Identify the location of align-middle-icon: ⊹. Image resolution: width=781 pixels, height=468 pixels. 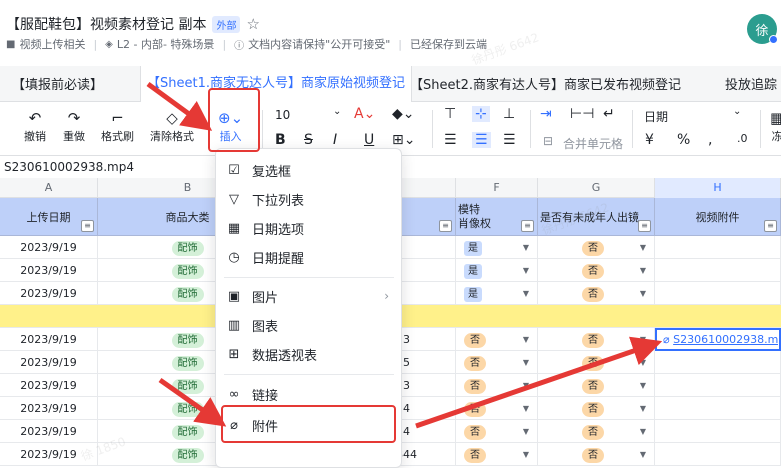
(481, 114).